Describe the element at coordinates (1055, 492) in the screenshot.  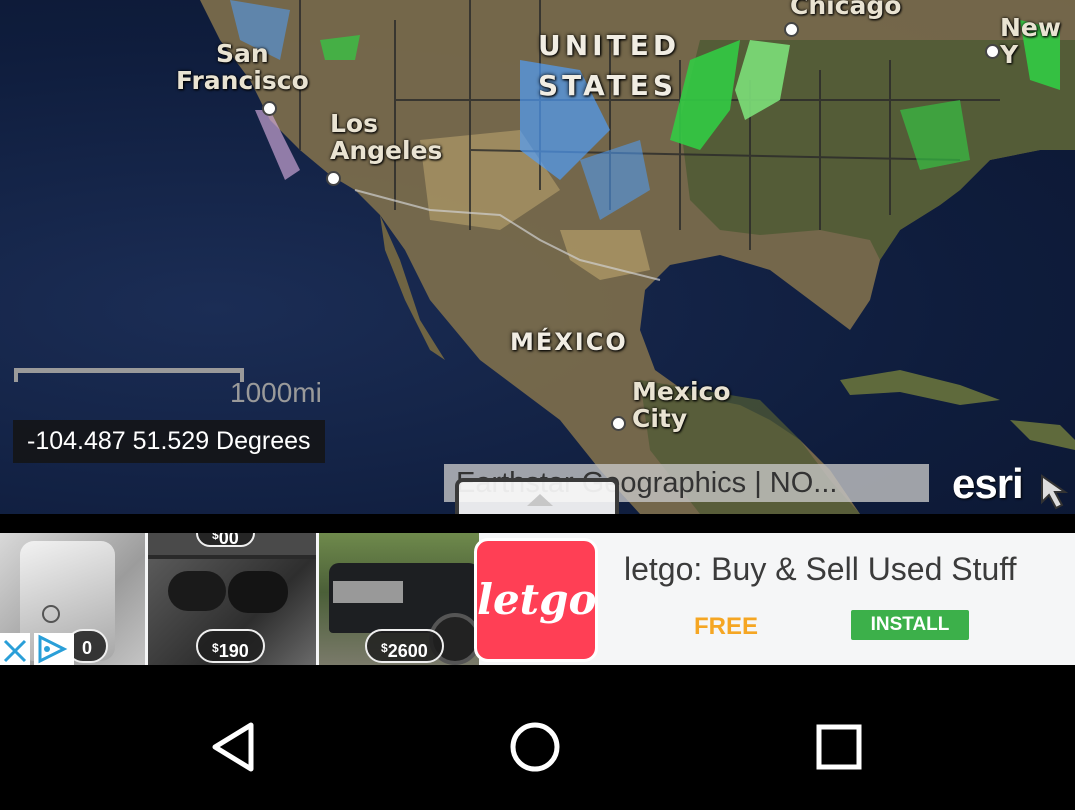
I see `cursor-arrow-icon` at that location.